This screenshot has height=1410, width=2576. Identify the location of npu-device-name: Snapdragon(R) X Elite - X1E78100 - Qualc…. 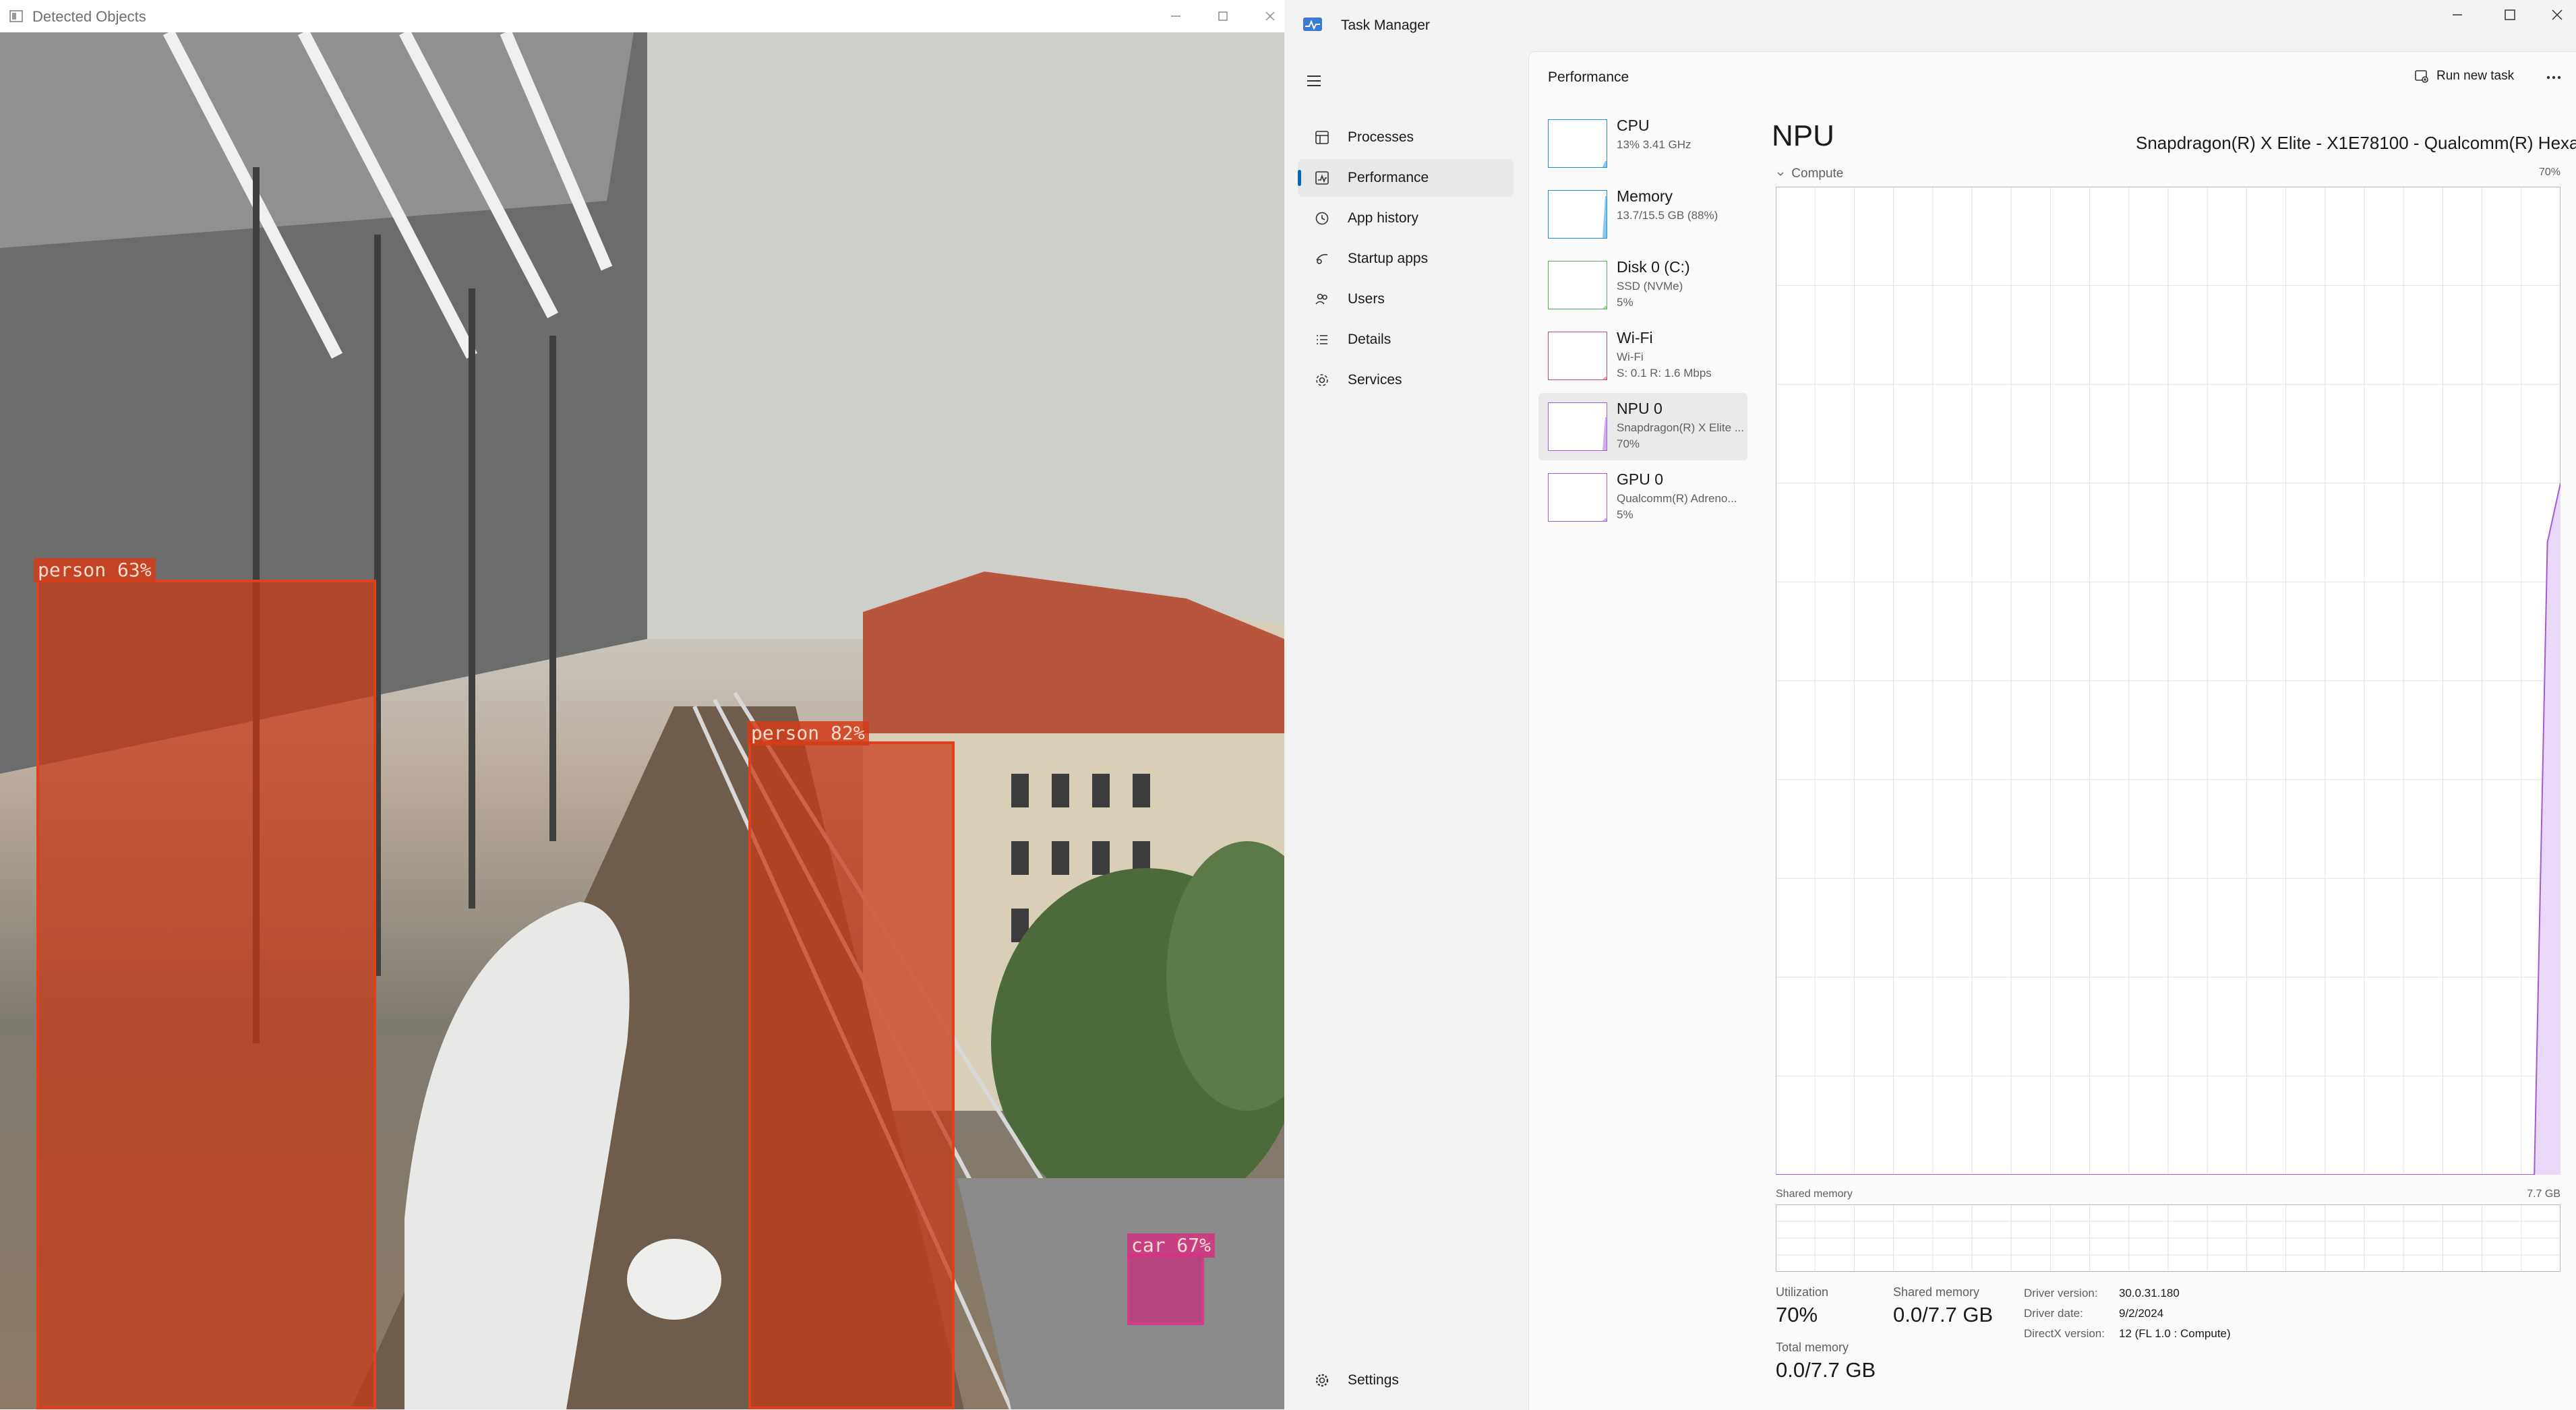
(2356, 143).